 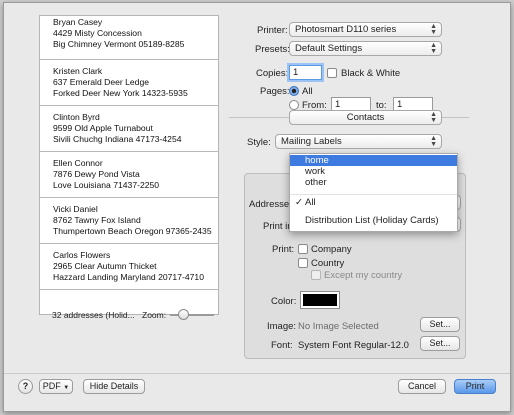 I want to click on copies-label: Copies:, so click(x=272, y=73).